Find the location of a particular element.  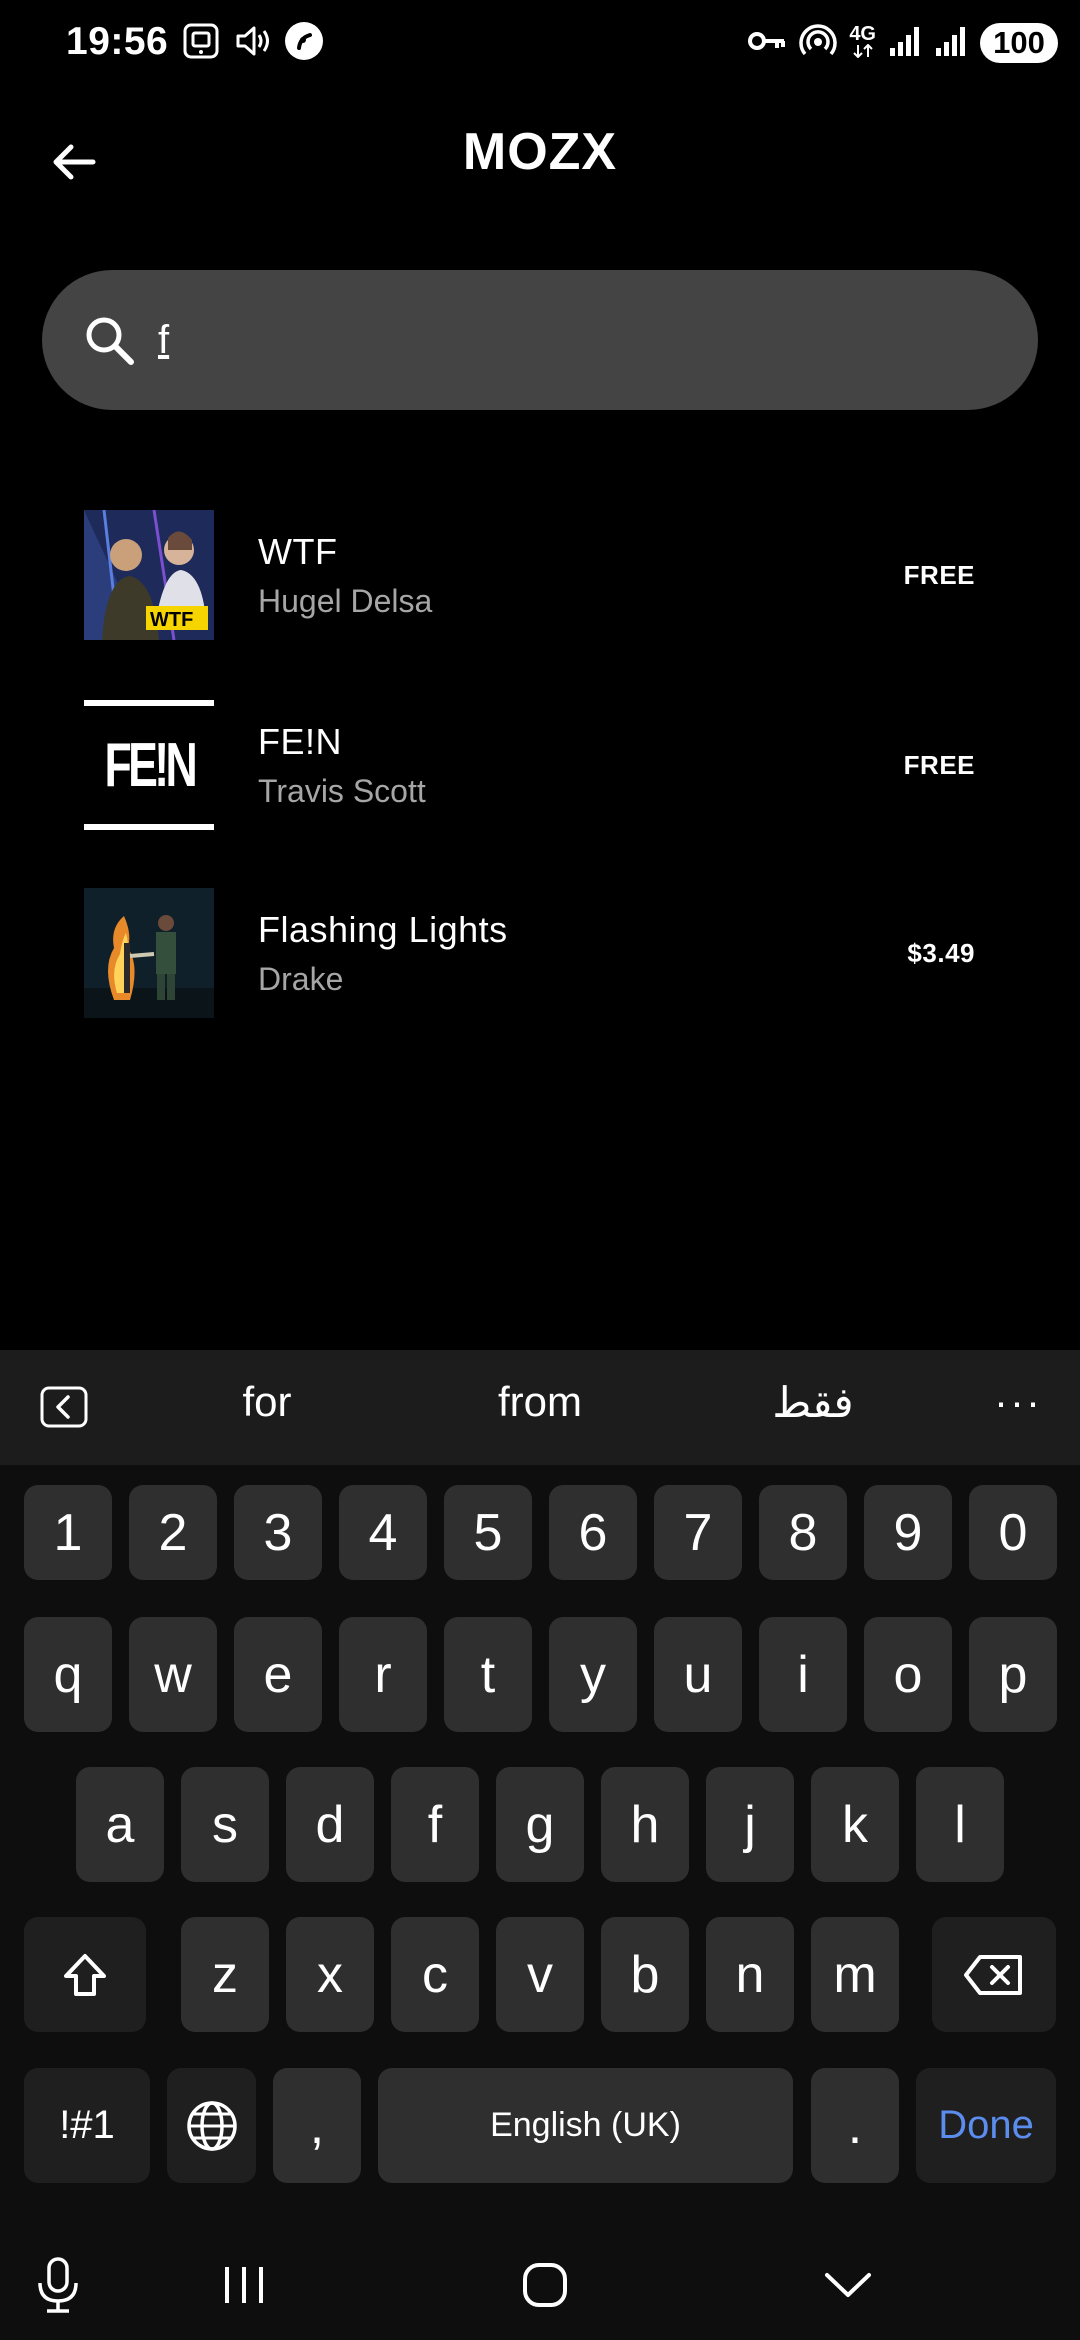

key-8: 8 is located at coordinates (803, 1532).